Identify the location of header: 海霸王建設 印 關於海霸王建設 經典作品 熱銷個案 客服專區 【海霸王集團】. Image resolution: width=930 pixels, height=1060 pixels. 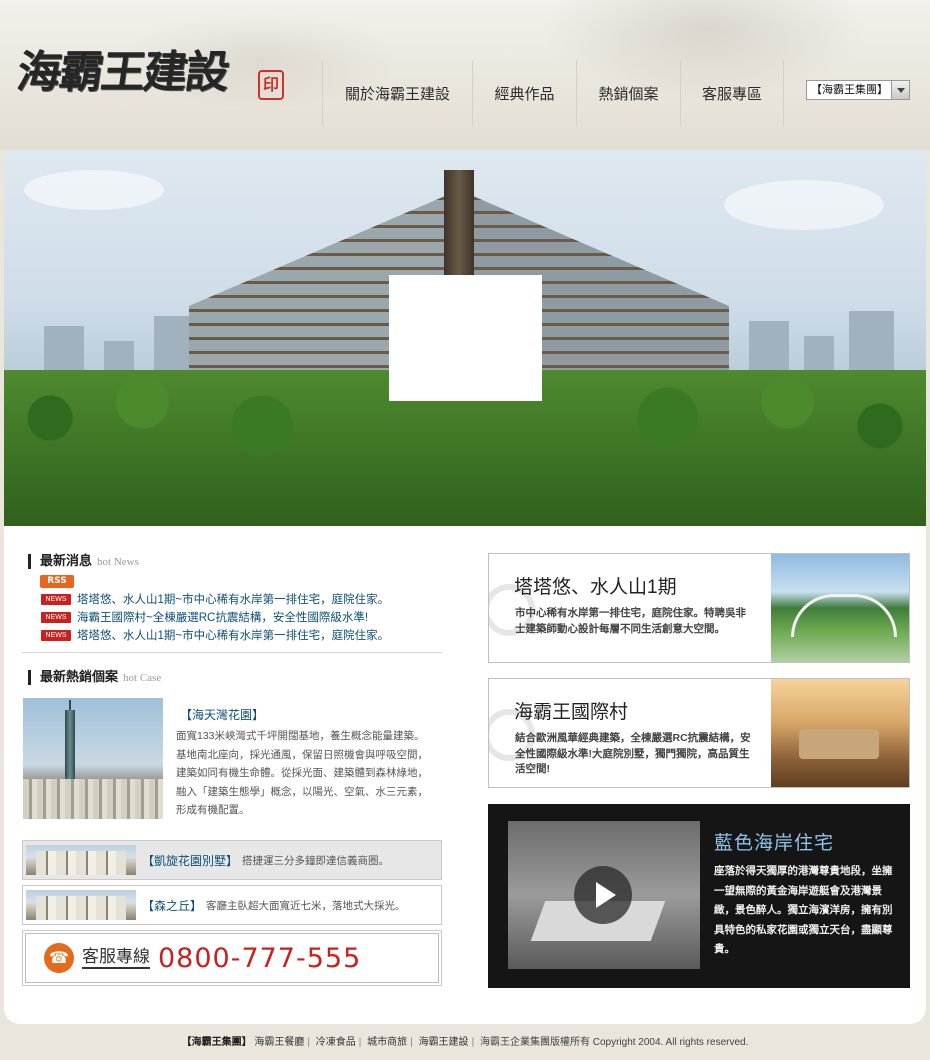
(465, 75).